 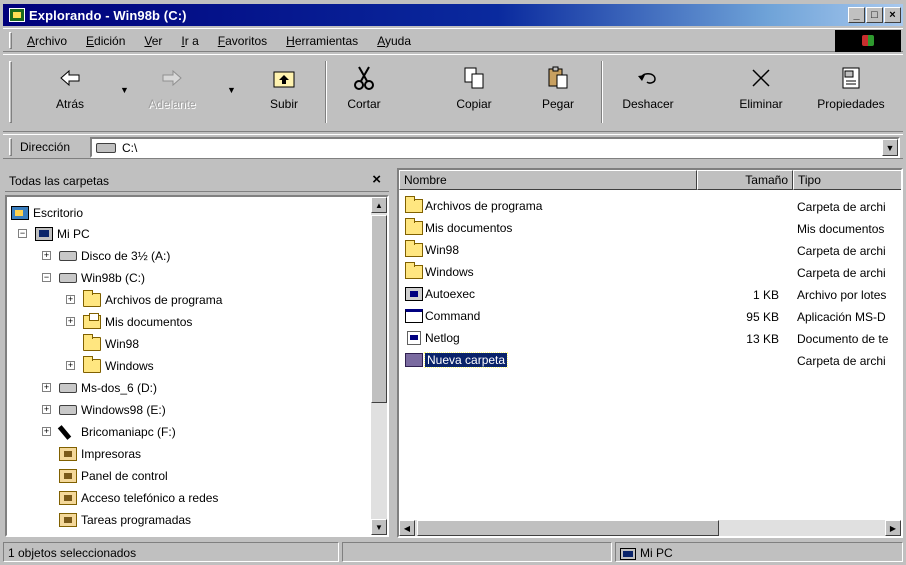 I want to click on tree-item-windows98-e: Windows98 (E:), so click(x=112, y=410).